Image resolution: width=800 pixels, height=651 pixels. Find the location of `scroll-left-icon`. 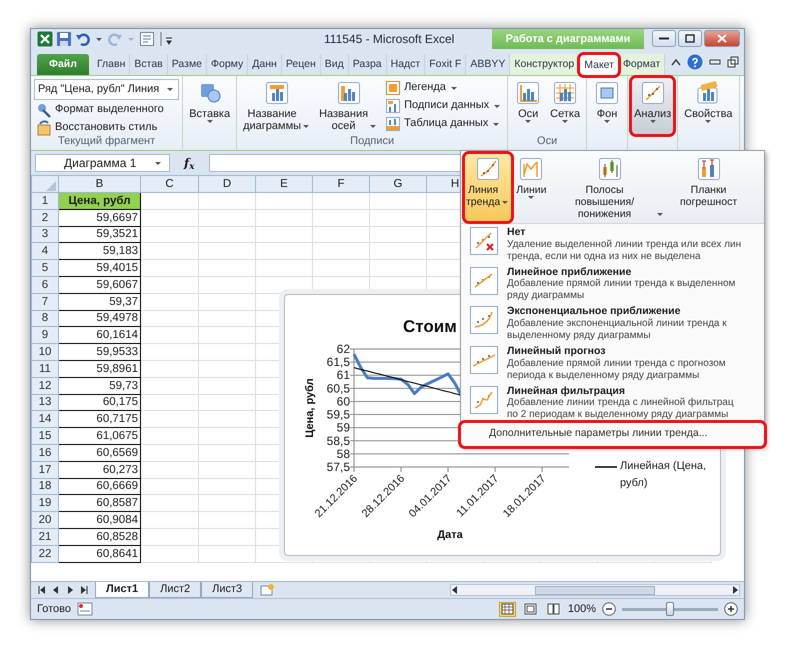

scroll-left-icon is located at coordinates (455, 590).